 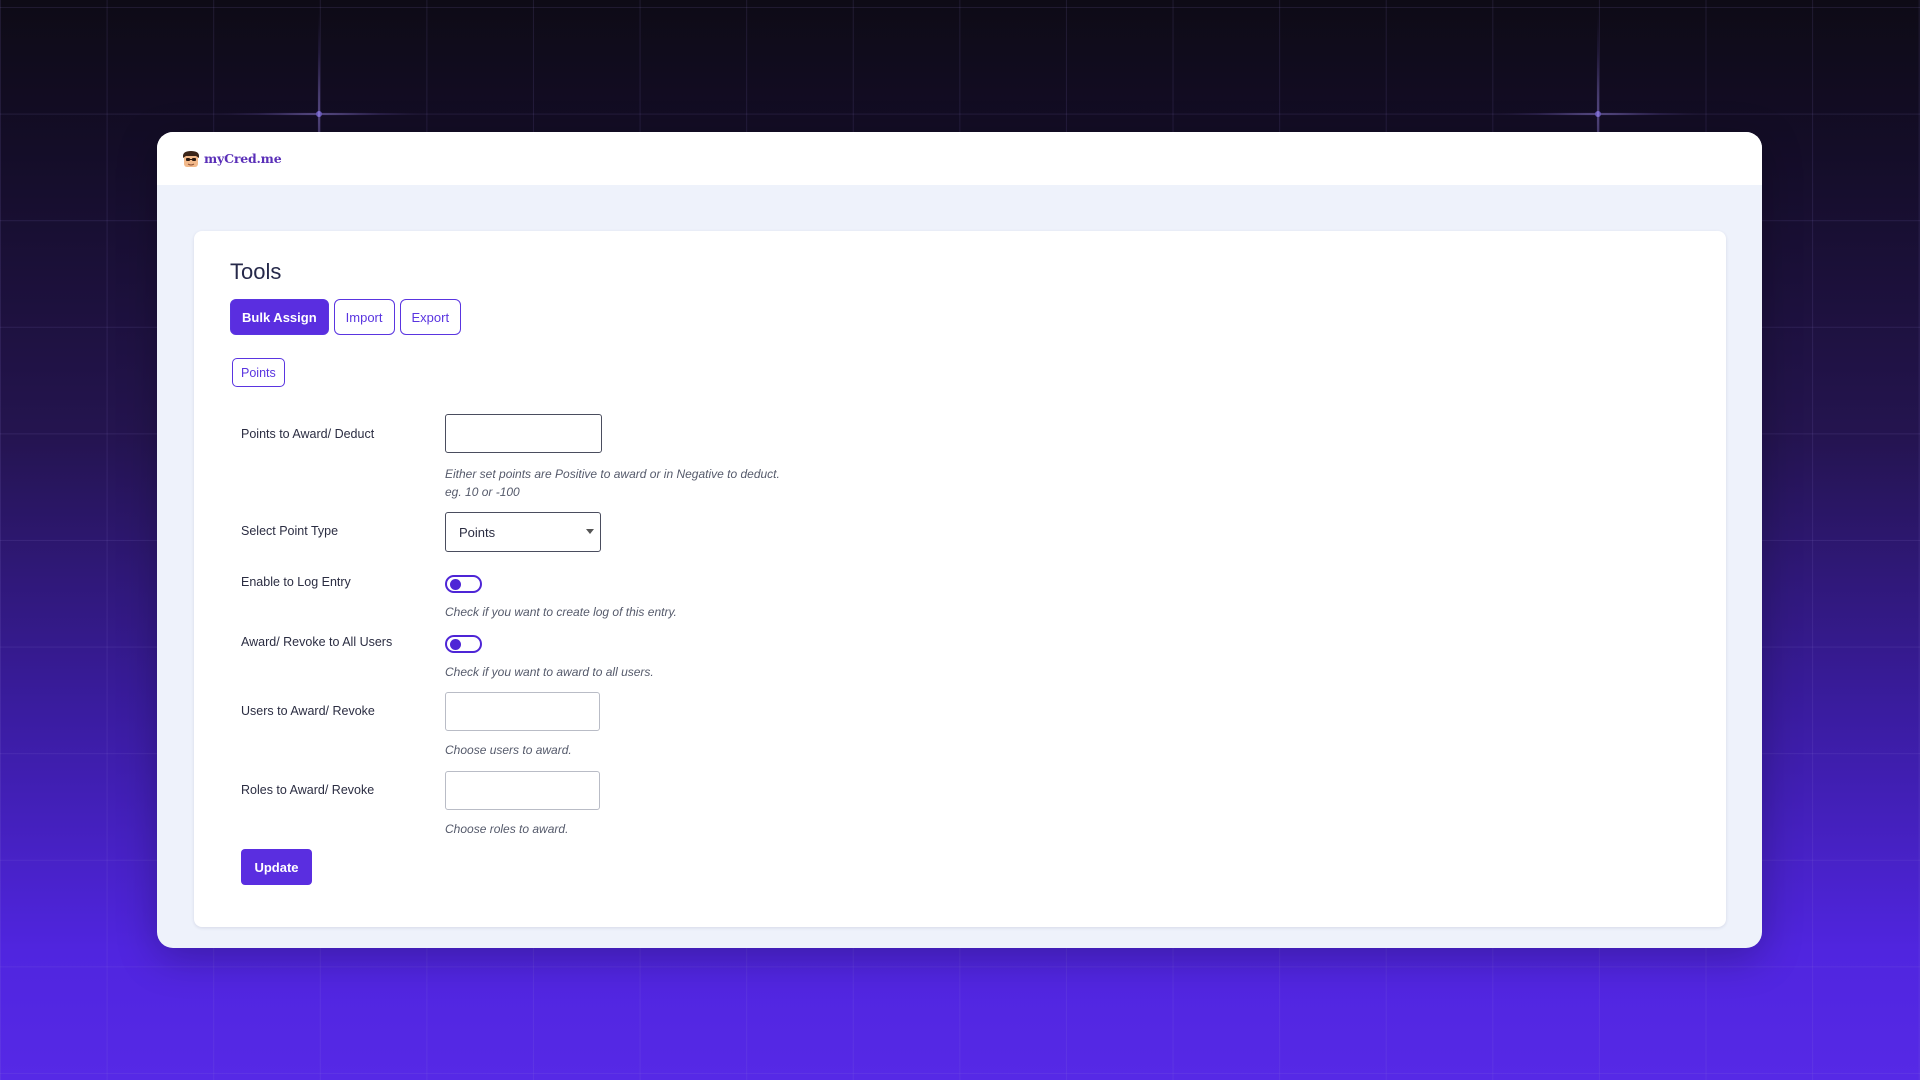 What do you see at coordinates (258, 372) in the screenshot?
I see `subtab-points: Points` at bounding box center [258, 372].